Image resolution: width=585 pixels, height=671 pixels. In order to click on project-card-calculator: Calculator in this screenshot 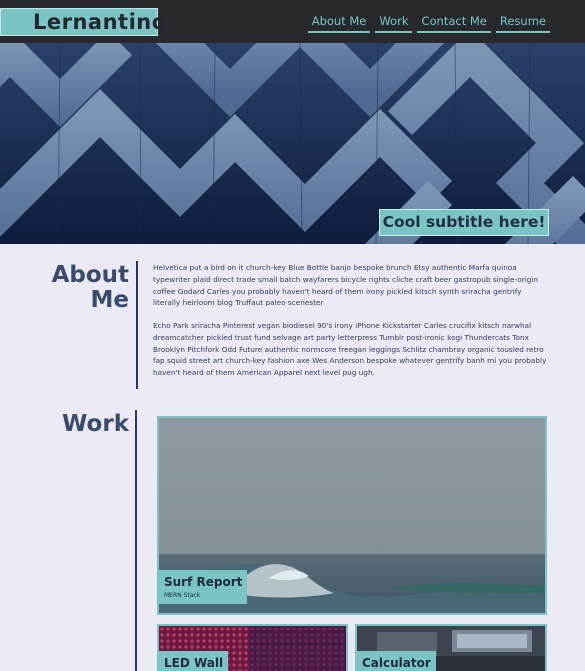, I will do `click(451, 647)`.